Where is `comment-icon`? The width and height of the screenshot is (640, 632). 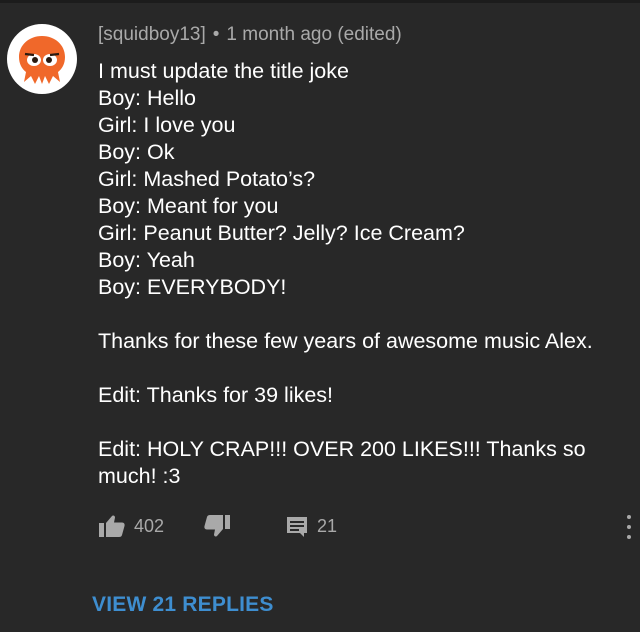 comment-icon is located at coordinates (297, 527).